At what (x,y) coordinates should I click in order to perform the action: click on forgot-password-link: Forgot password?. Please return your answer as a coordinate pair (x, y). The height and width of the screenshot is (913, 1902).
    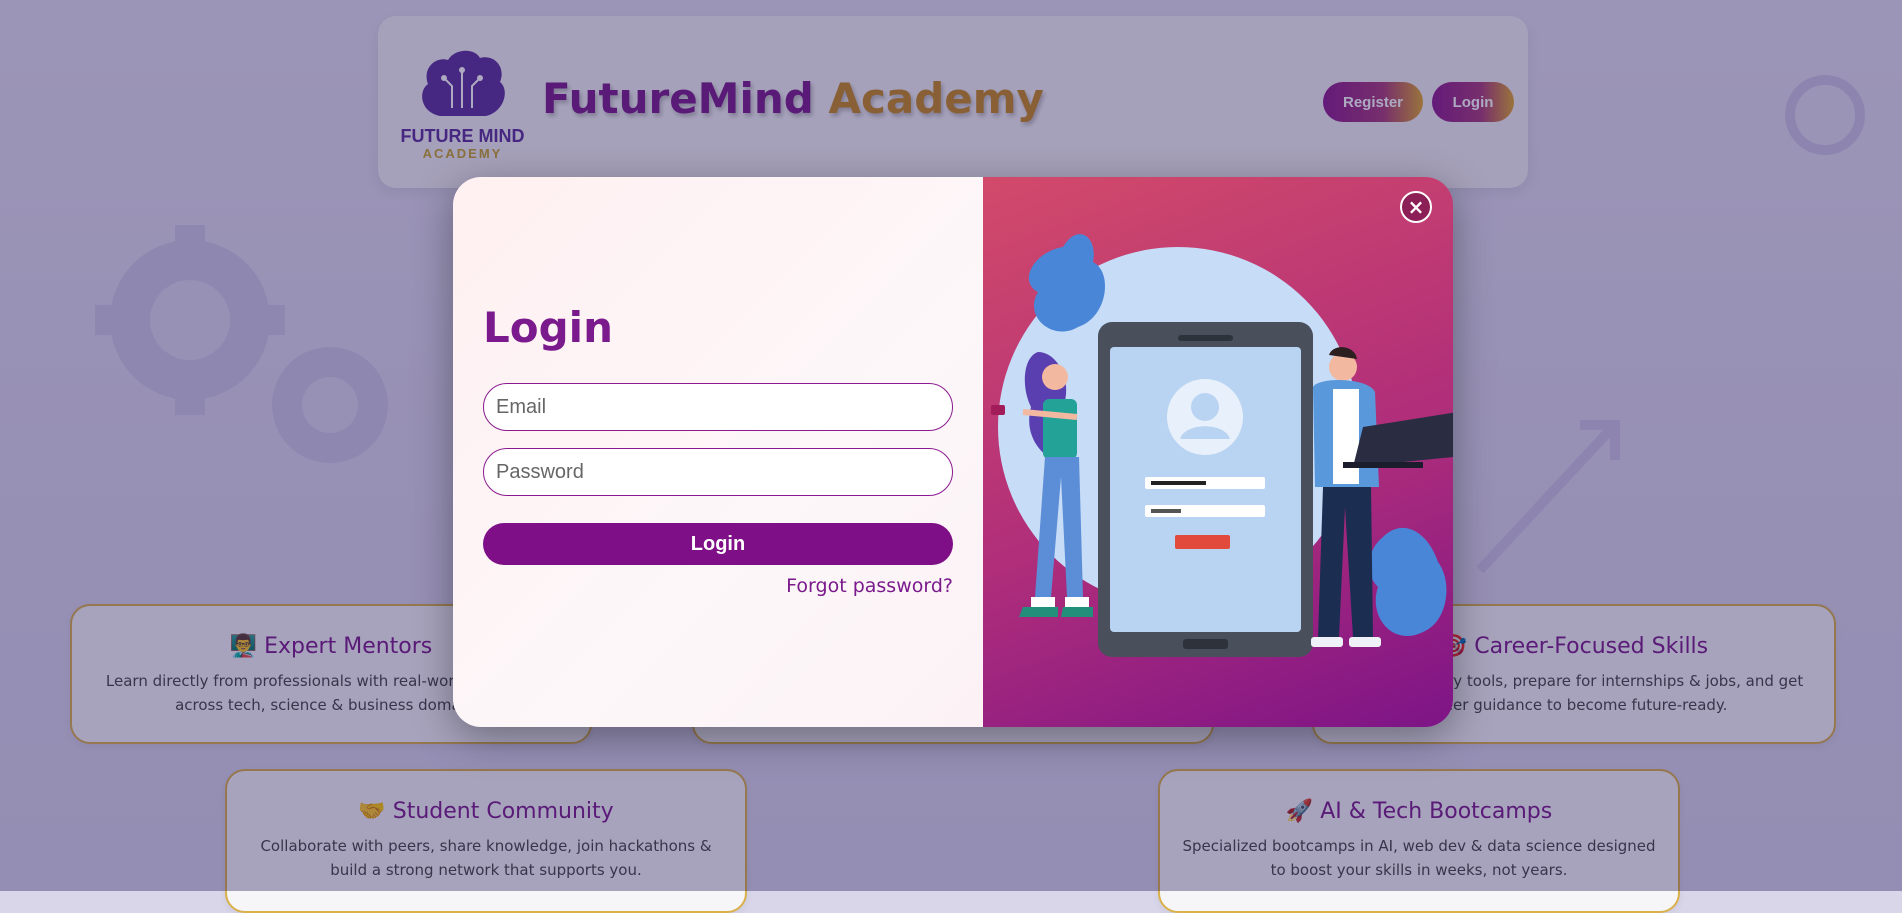
    Looking at the image, I should click on (869, 586).